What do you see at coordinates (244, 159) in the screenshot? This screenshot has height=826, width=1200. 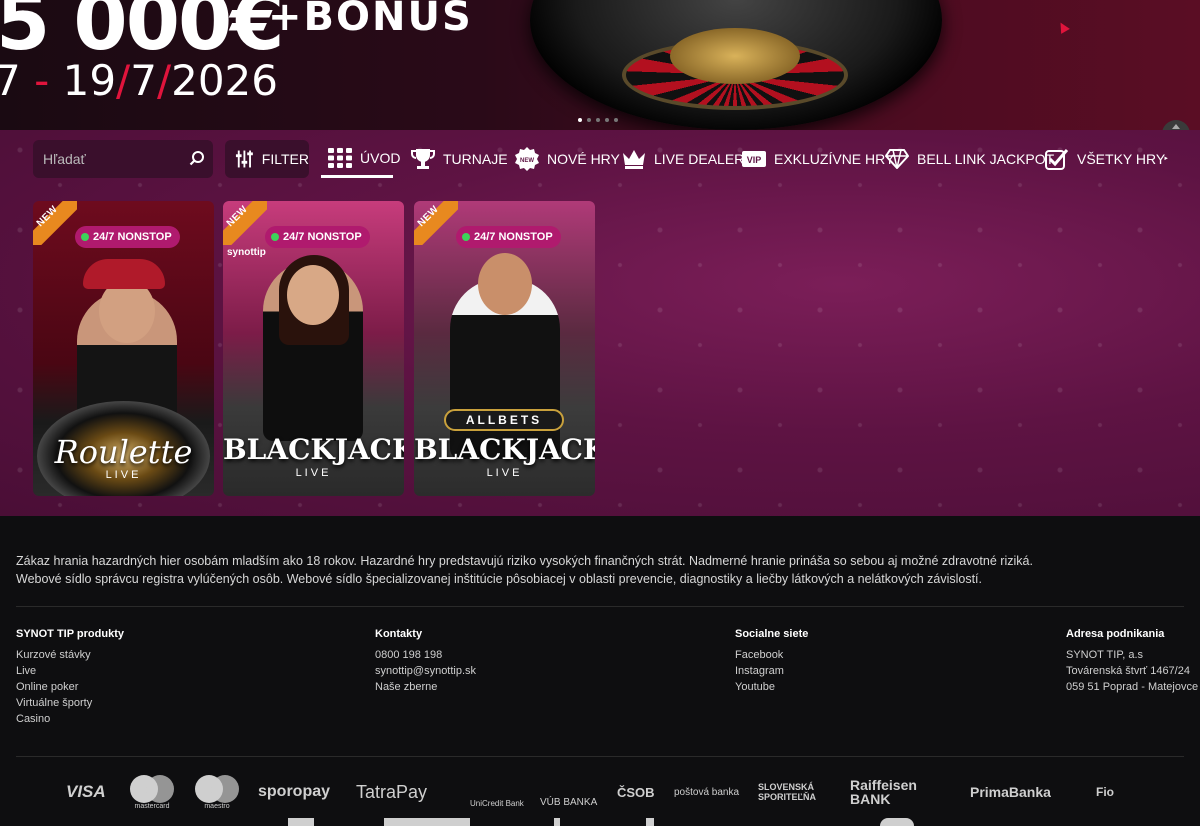 I see `sliders-icon` at bounding box center [244, 159].